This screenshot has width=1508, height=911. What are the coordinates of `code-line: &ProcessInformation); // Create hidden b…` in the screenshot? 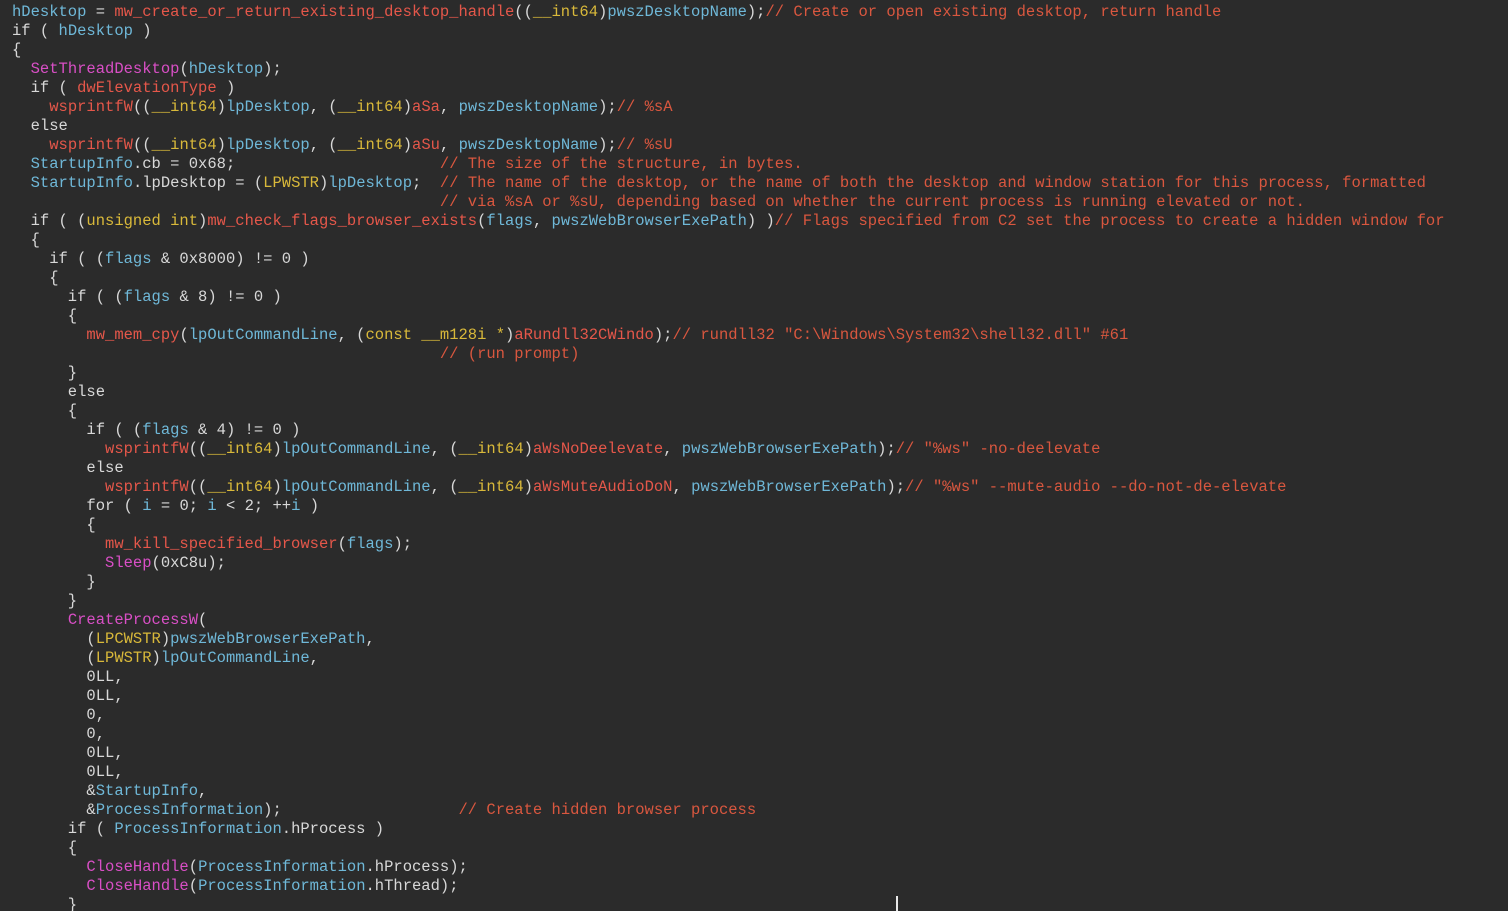 It's located at (728, 810).